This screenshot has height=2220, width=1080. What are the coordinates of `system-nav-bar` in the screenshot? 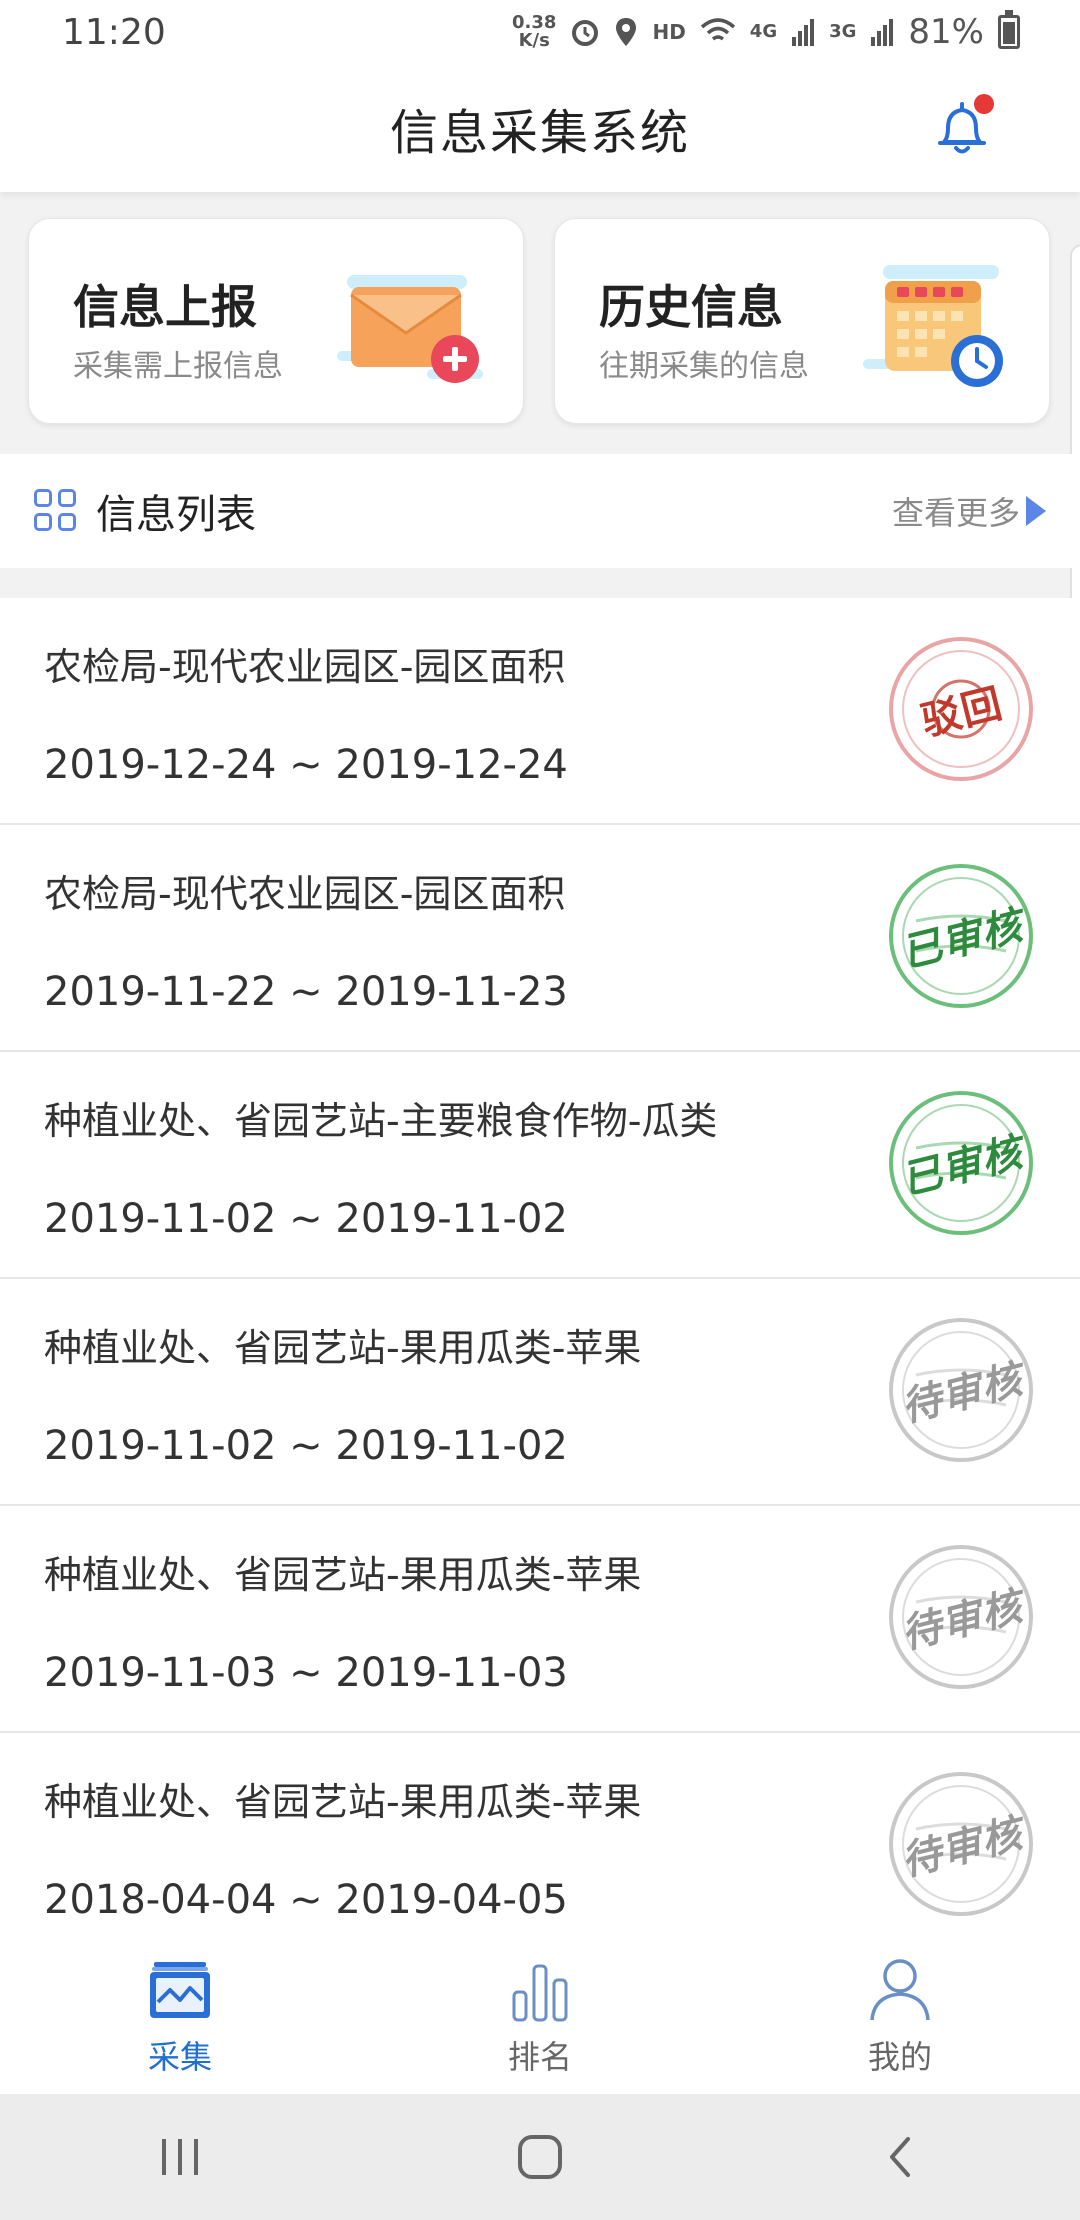 It's located at (540, 2157).